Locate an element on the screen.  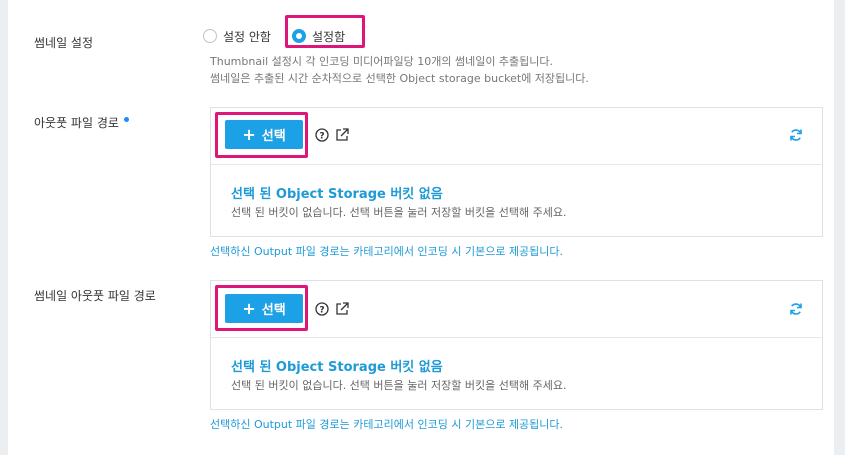
radio-off-circle is located at coordinates (210, 36).